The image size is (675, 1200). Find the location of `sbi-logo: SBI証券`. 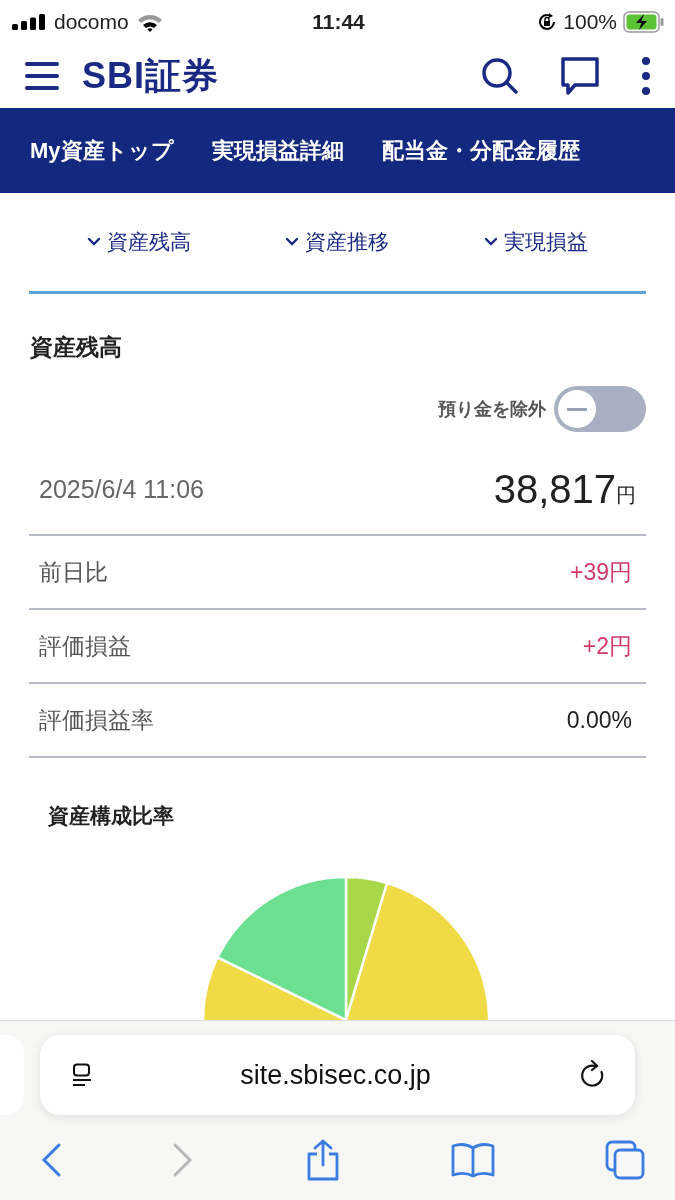

sbi-logo: SBI証券 is located at coordinates (150, 76).